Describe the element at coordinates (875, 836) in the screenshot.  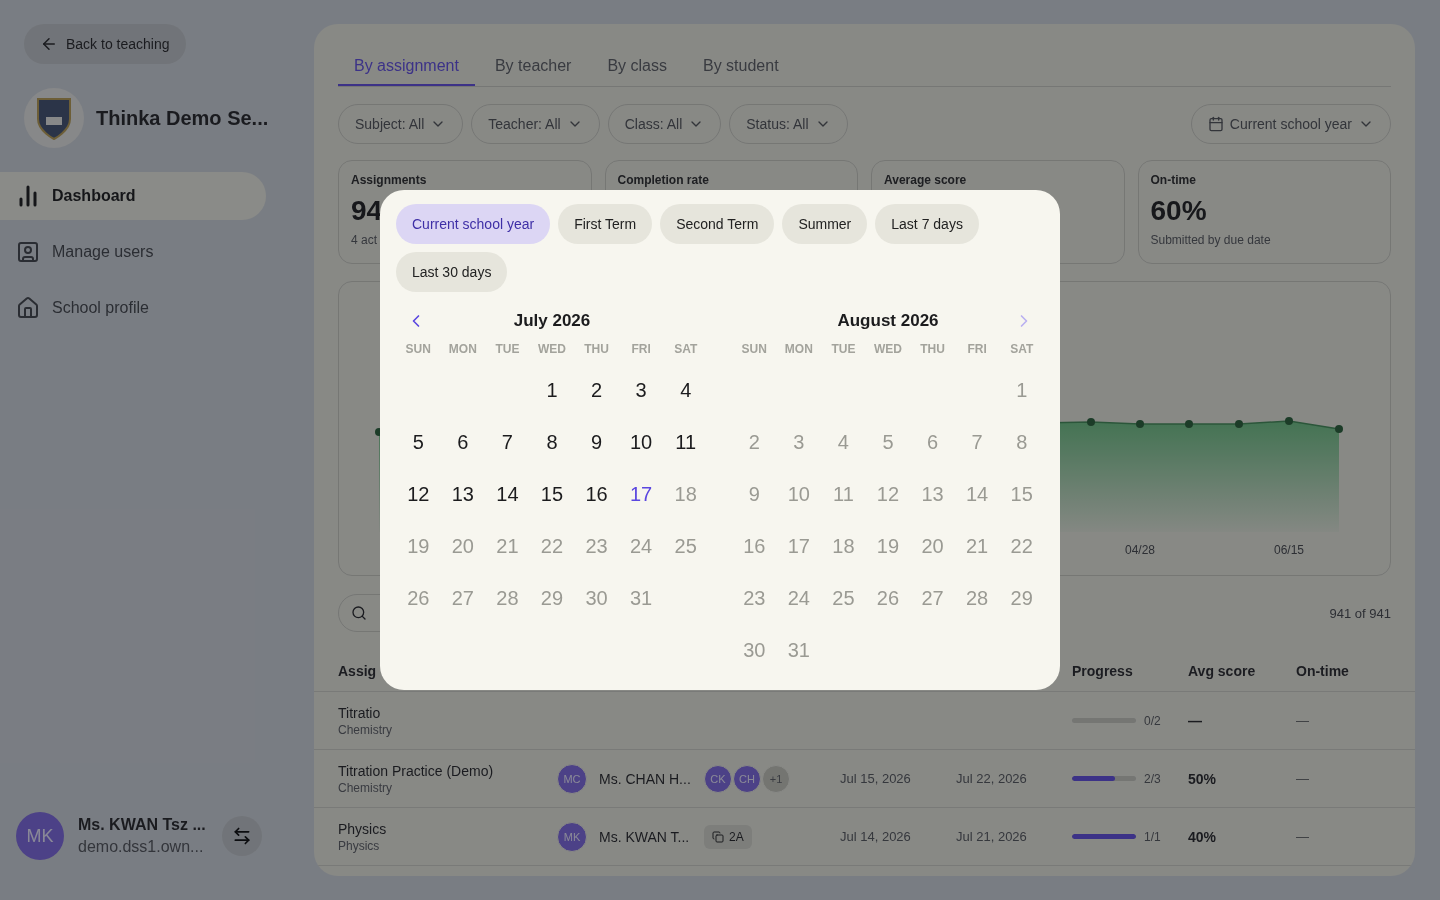
I see `date-cell: Jul 14, 2026` at that location.